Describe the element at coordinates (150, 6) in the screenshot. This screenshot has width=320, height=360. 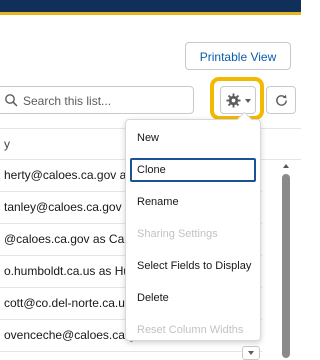
I see `app-header-bar` at that location.